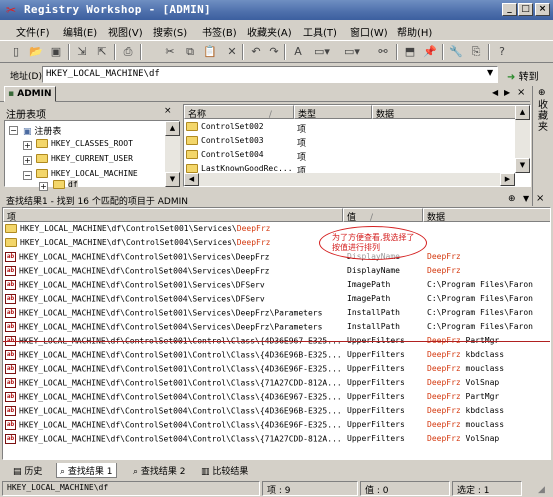  I want to click on list-item: ControlSet002, so click(225, 126).